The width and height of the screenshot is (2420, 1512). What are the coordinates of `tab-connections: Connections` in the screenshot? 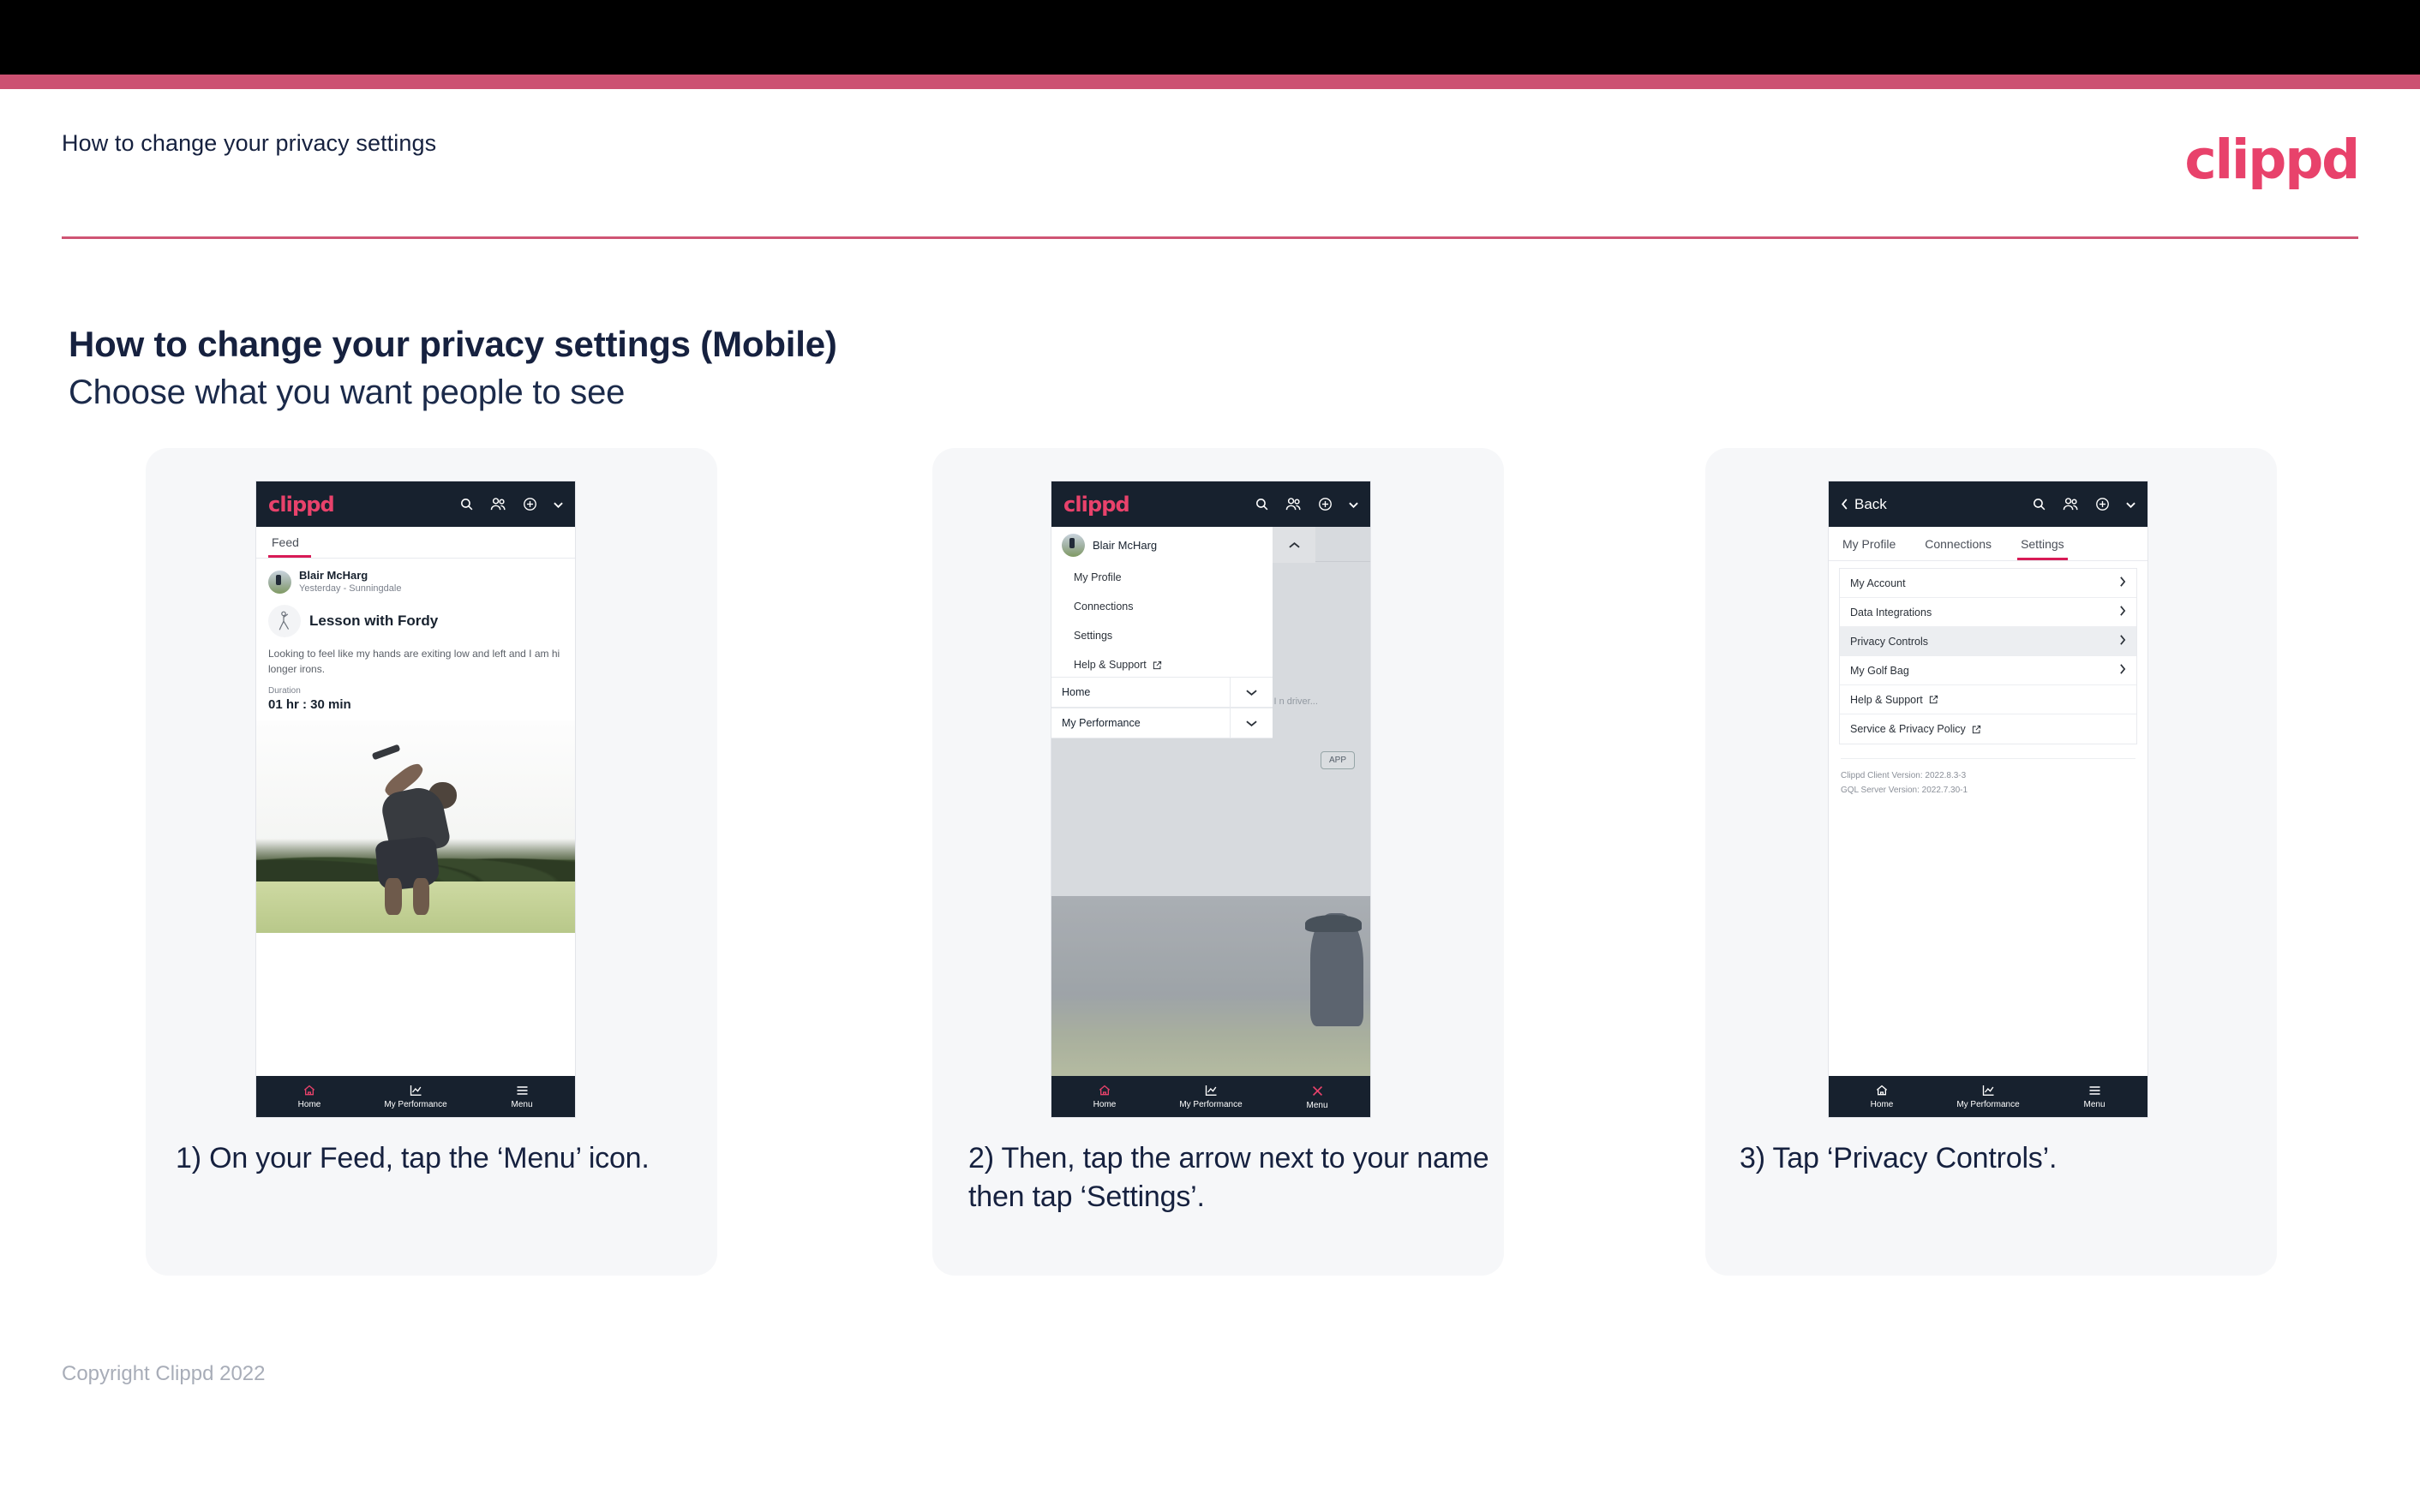 It's located at (1958, 544).